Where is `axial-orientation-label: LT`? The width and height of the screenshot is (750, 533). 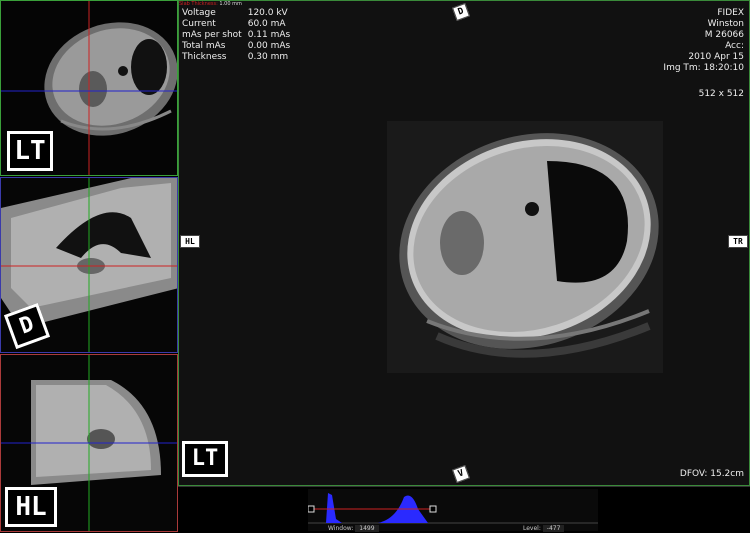
axial-orientation-label: LT is located at coordinates (30, 151).